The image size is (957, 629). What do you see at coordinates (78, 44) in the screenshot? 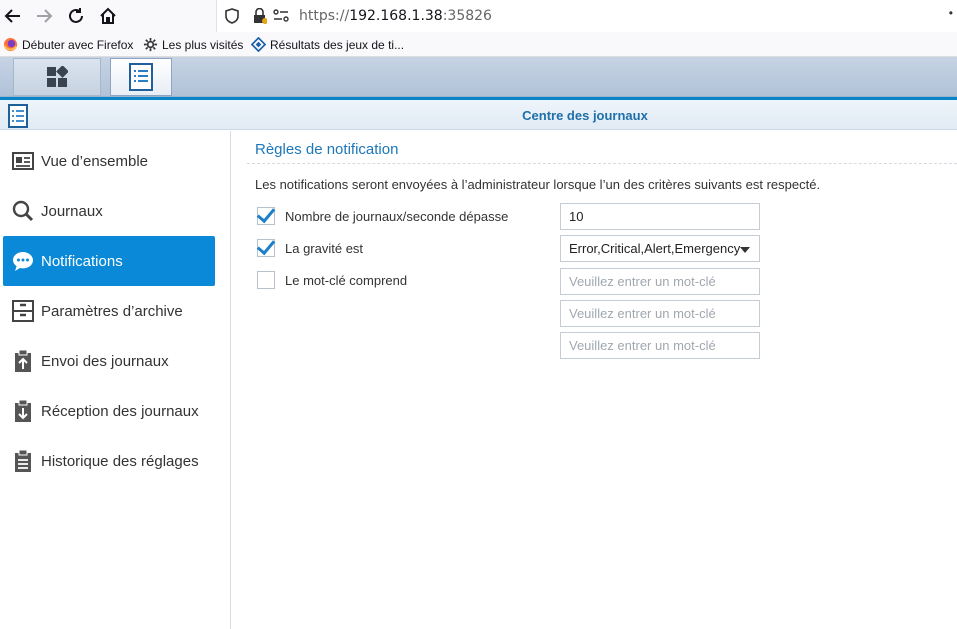
I see `bookmark-label: Débuter avec Firefox` at bounding box center [78, 44].